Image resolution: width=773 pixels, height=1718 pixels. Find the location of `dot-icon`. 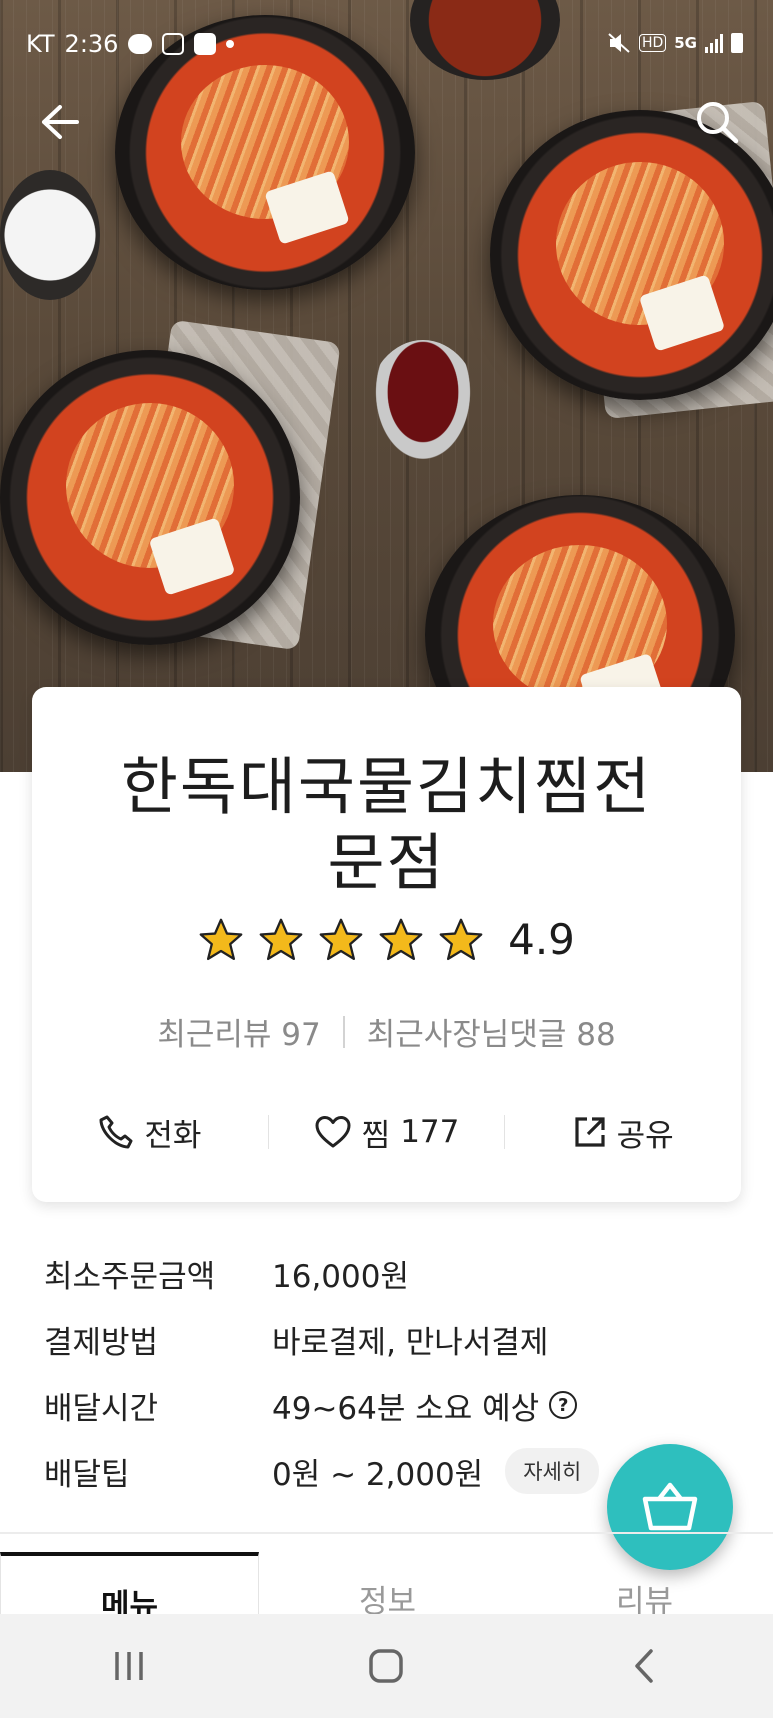

dot-icon is located at coordinates (230, 44).